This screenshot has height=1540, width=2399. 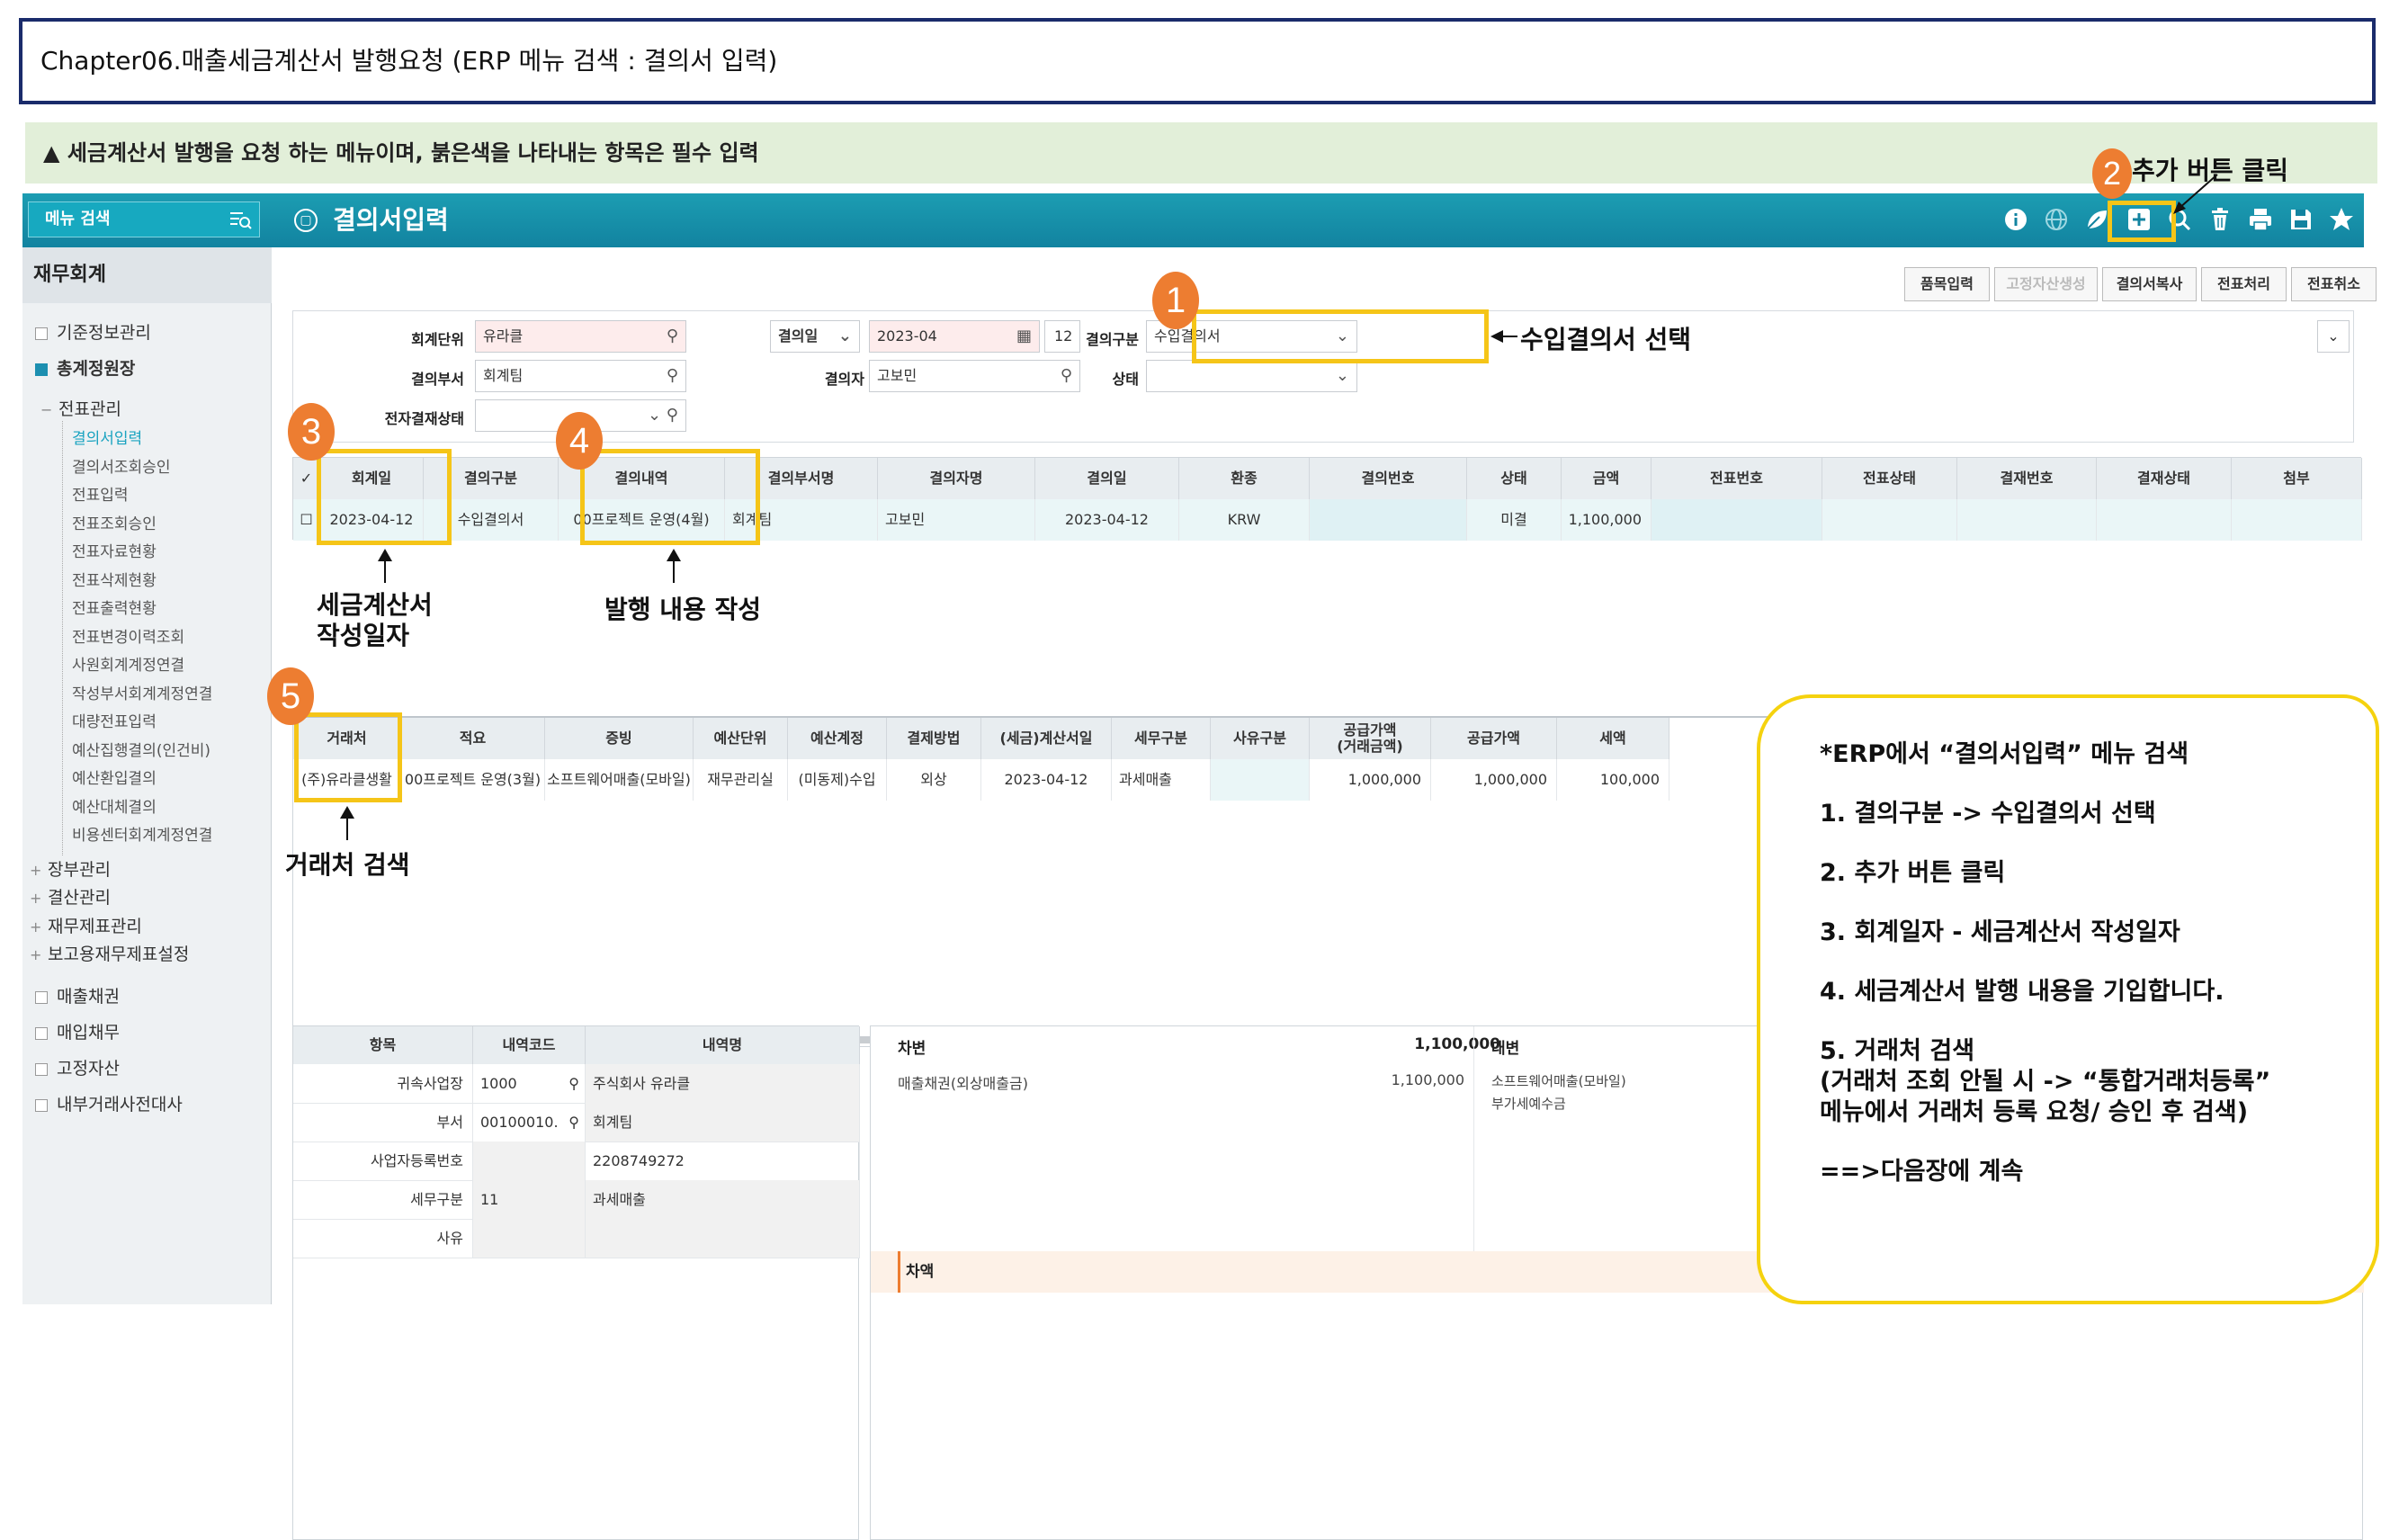 I want to click on calendar-icon: ▦, so click(x=1024, y=336).